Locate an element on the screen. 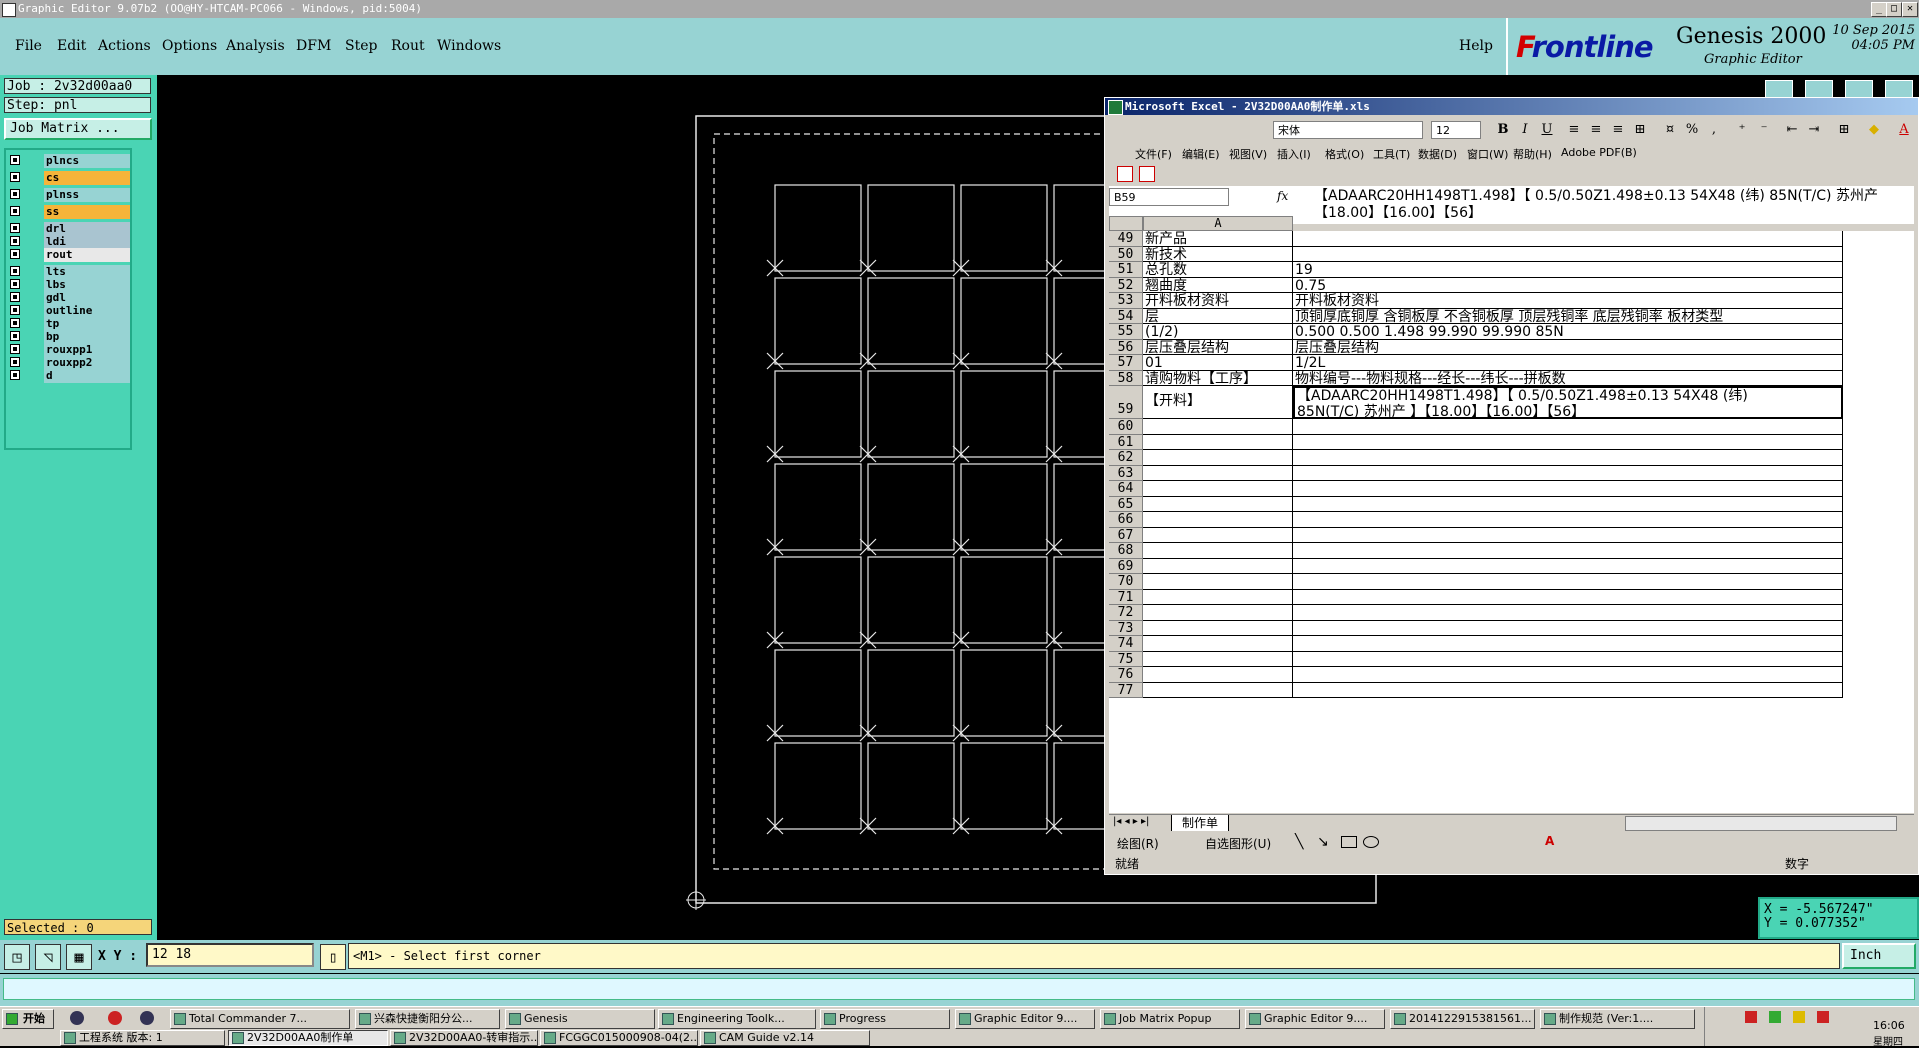  tab-scroll-icon: |◂ ◂ ▸ ▸| is located at coordinates (1131, 821).